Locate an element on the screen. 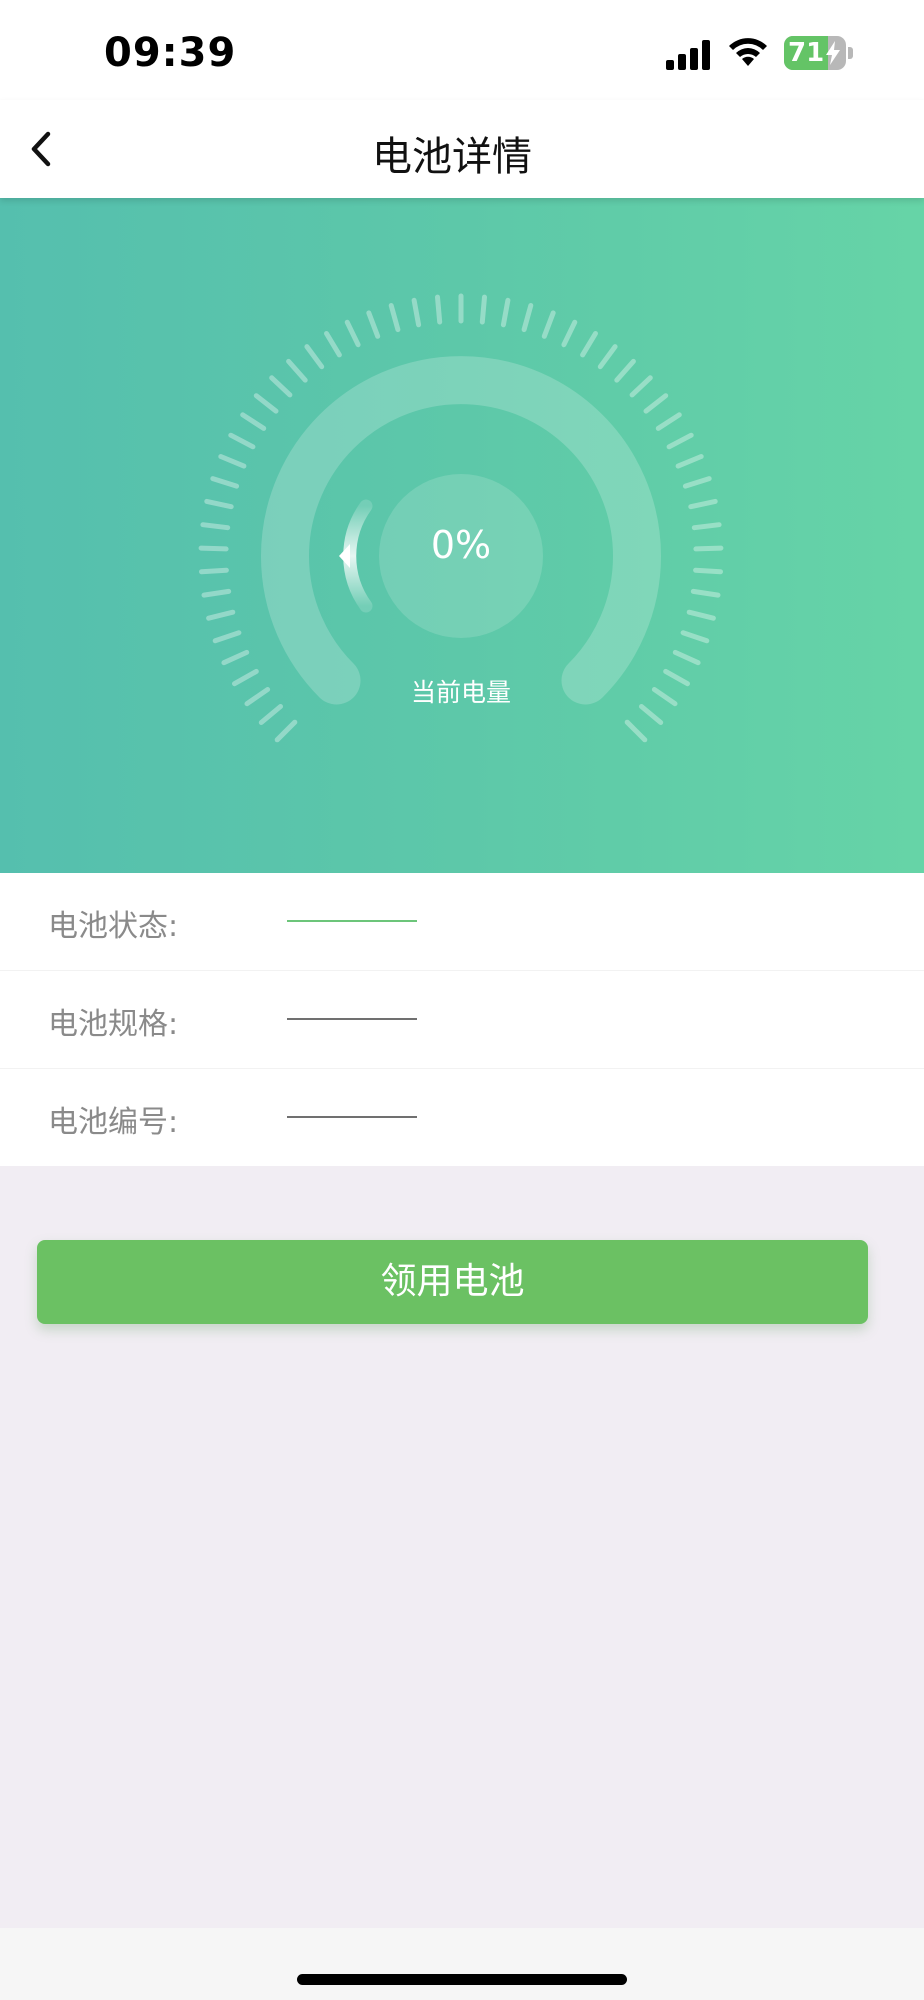 Image resolution: width=924 pixels, height=2000 pixels. status-bar: 09:39 71 is located at coordinates (462, 50).